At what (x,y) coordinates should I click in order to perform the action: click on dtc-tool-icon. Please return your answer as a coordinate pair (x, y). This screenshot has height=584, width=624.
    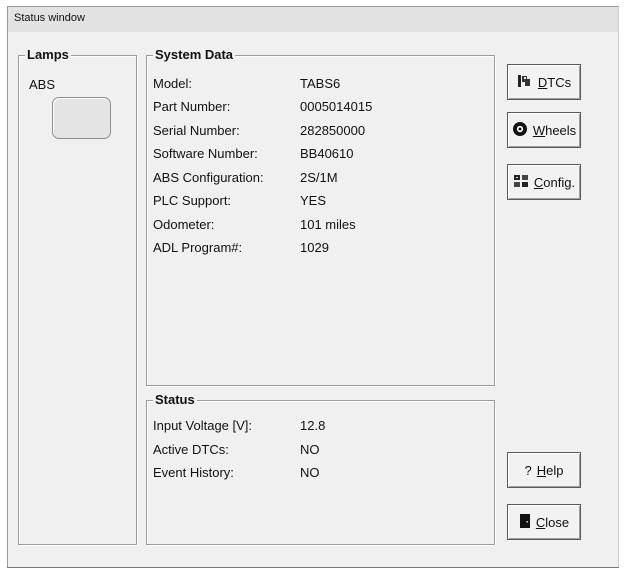
    Looking at the image, I should click on (525, 82).